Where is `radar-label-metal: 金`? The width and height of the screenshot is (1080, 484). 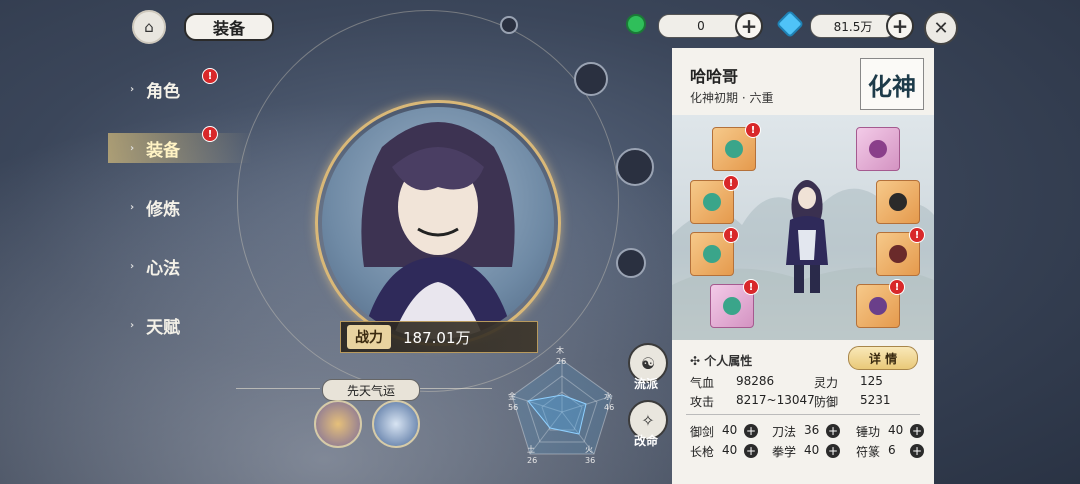 radar-label-metal: 金 is located at coordinates (512, 396).